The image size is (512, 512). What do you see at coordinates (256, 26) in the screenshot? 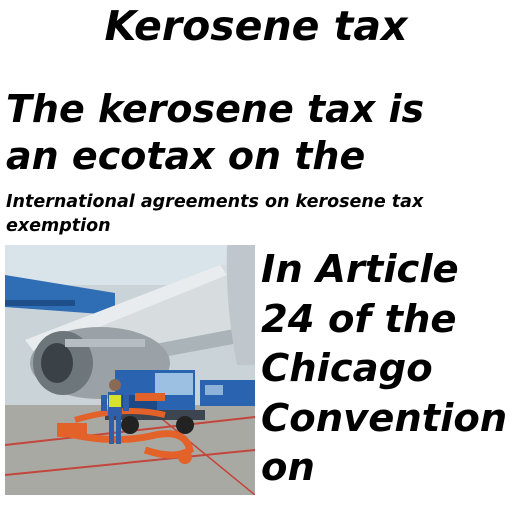
I see `page-title: Kerosene tax` at bounding box center [256, 26].